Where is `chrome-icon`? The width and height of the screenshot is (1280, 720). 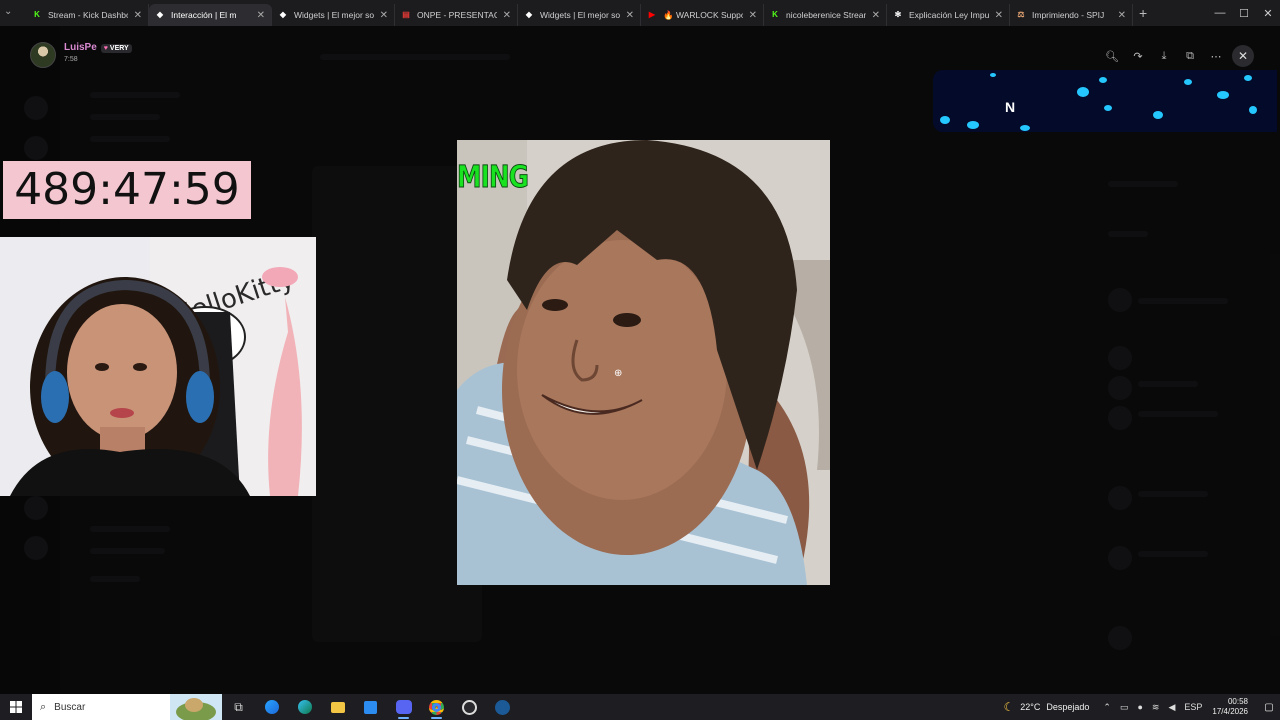
chrome-icon is located at coordinates (436, 707).